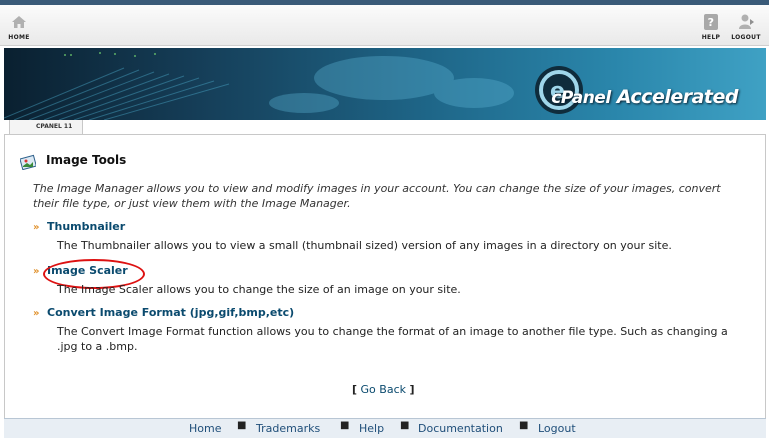 The image size is (769, 438). I want to click on home-button: HOME, so click(19, 24).